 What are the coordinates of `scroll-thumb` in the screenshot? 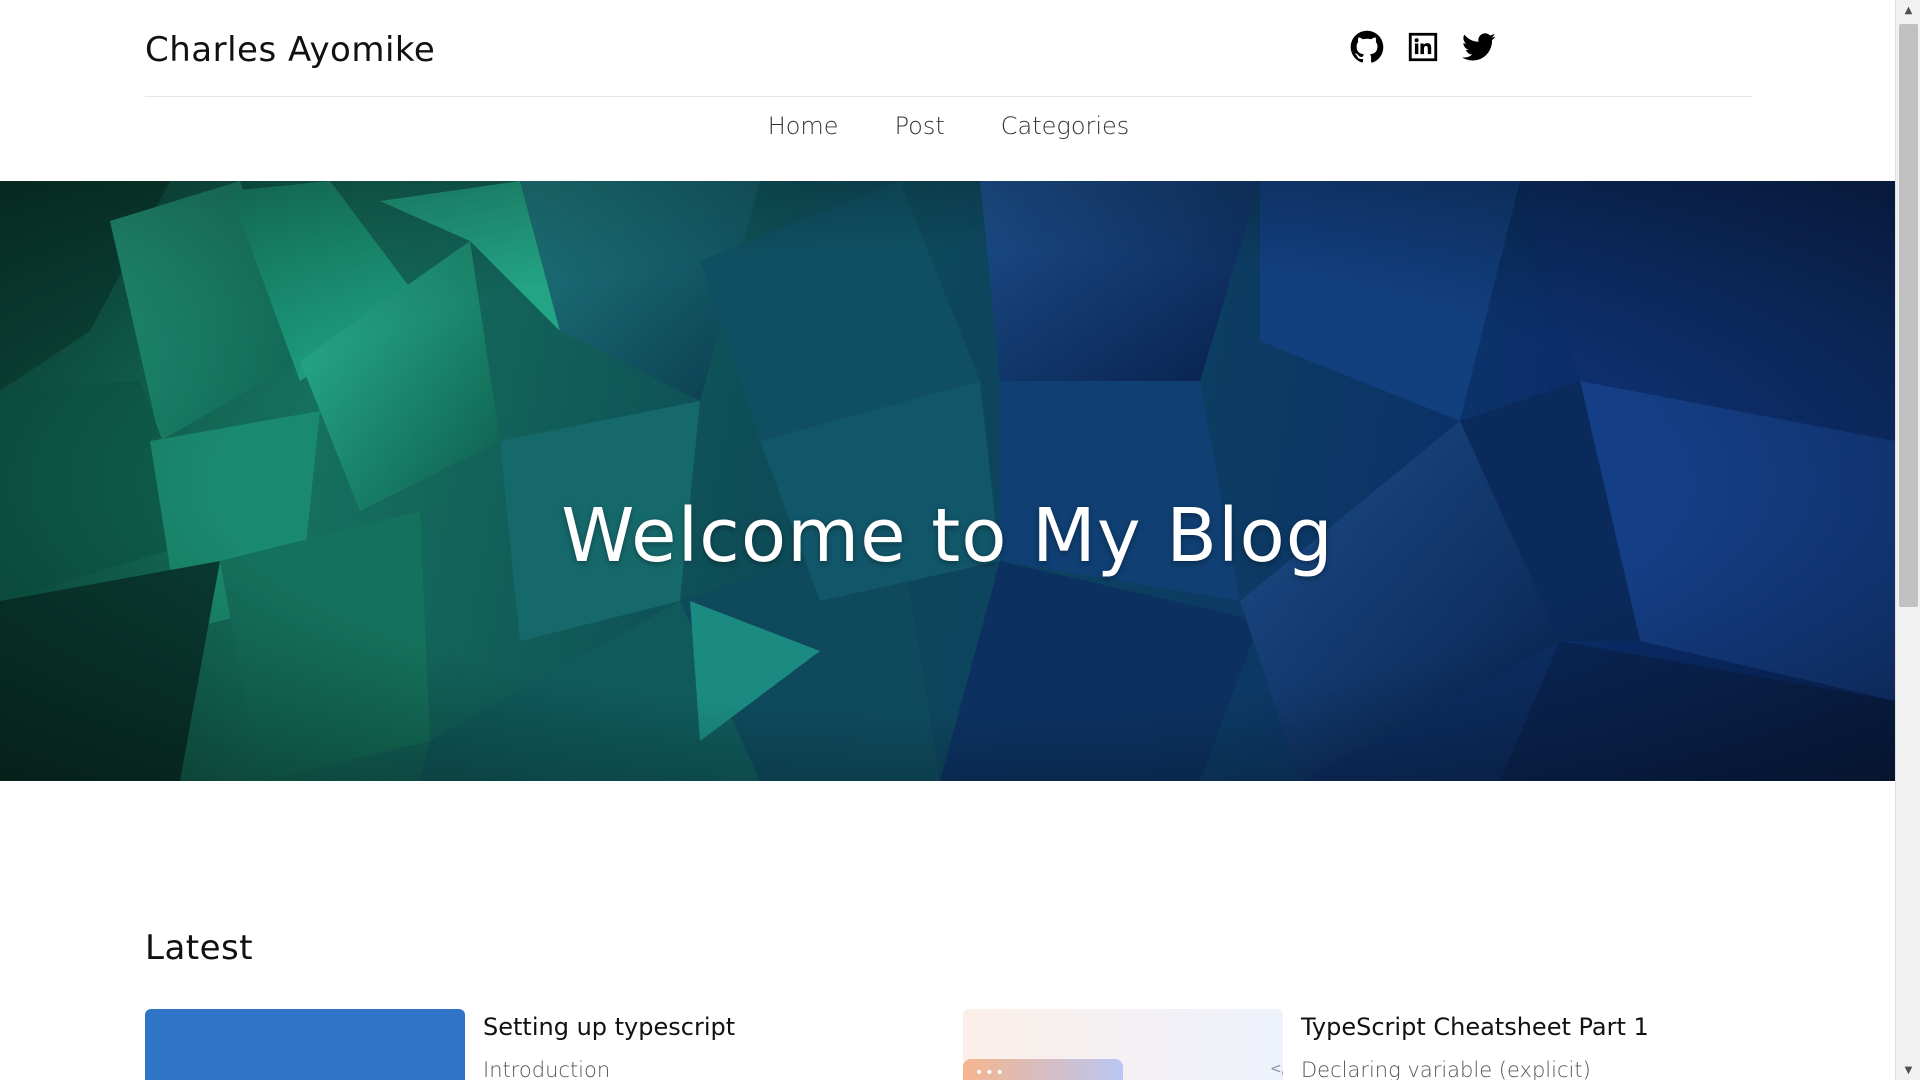 It's located at (1908, 315).